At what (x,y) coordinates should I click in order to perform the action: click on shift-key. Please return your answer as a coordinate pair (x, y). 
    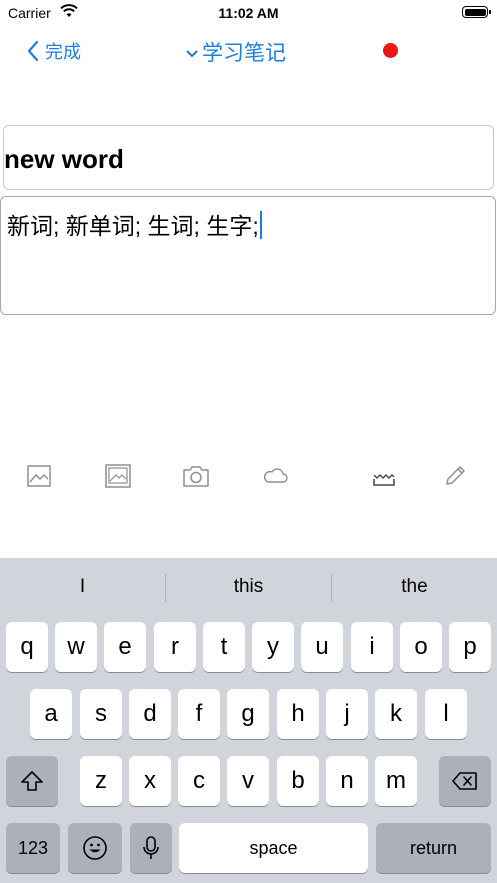
    Looking at the image, I should click on (32, 781).